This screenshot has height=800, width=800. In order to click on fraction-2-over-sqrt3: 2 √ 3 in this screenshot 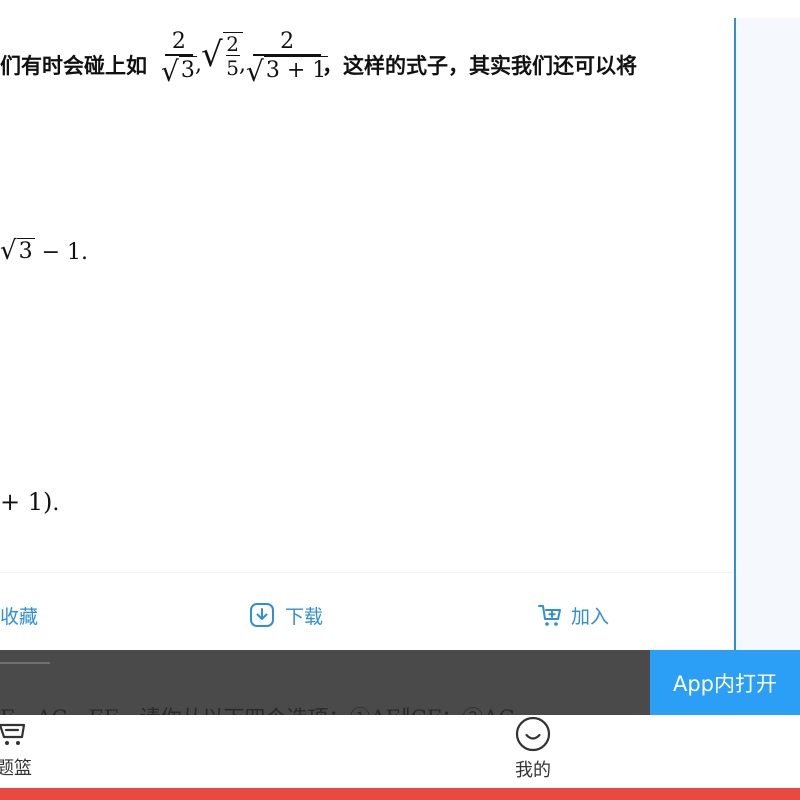, I will do `click(179, 57)`.